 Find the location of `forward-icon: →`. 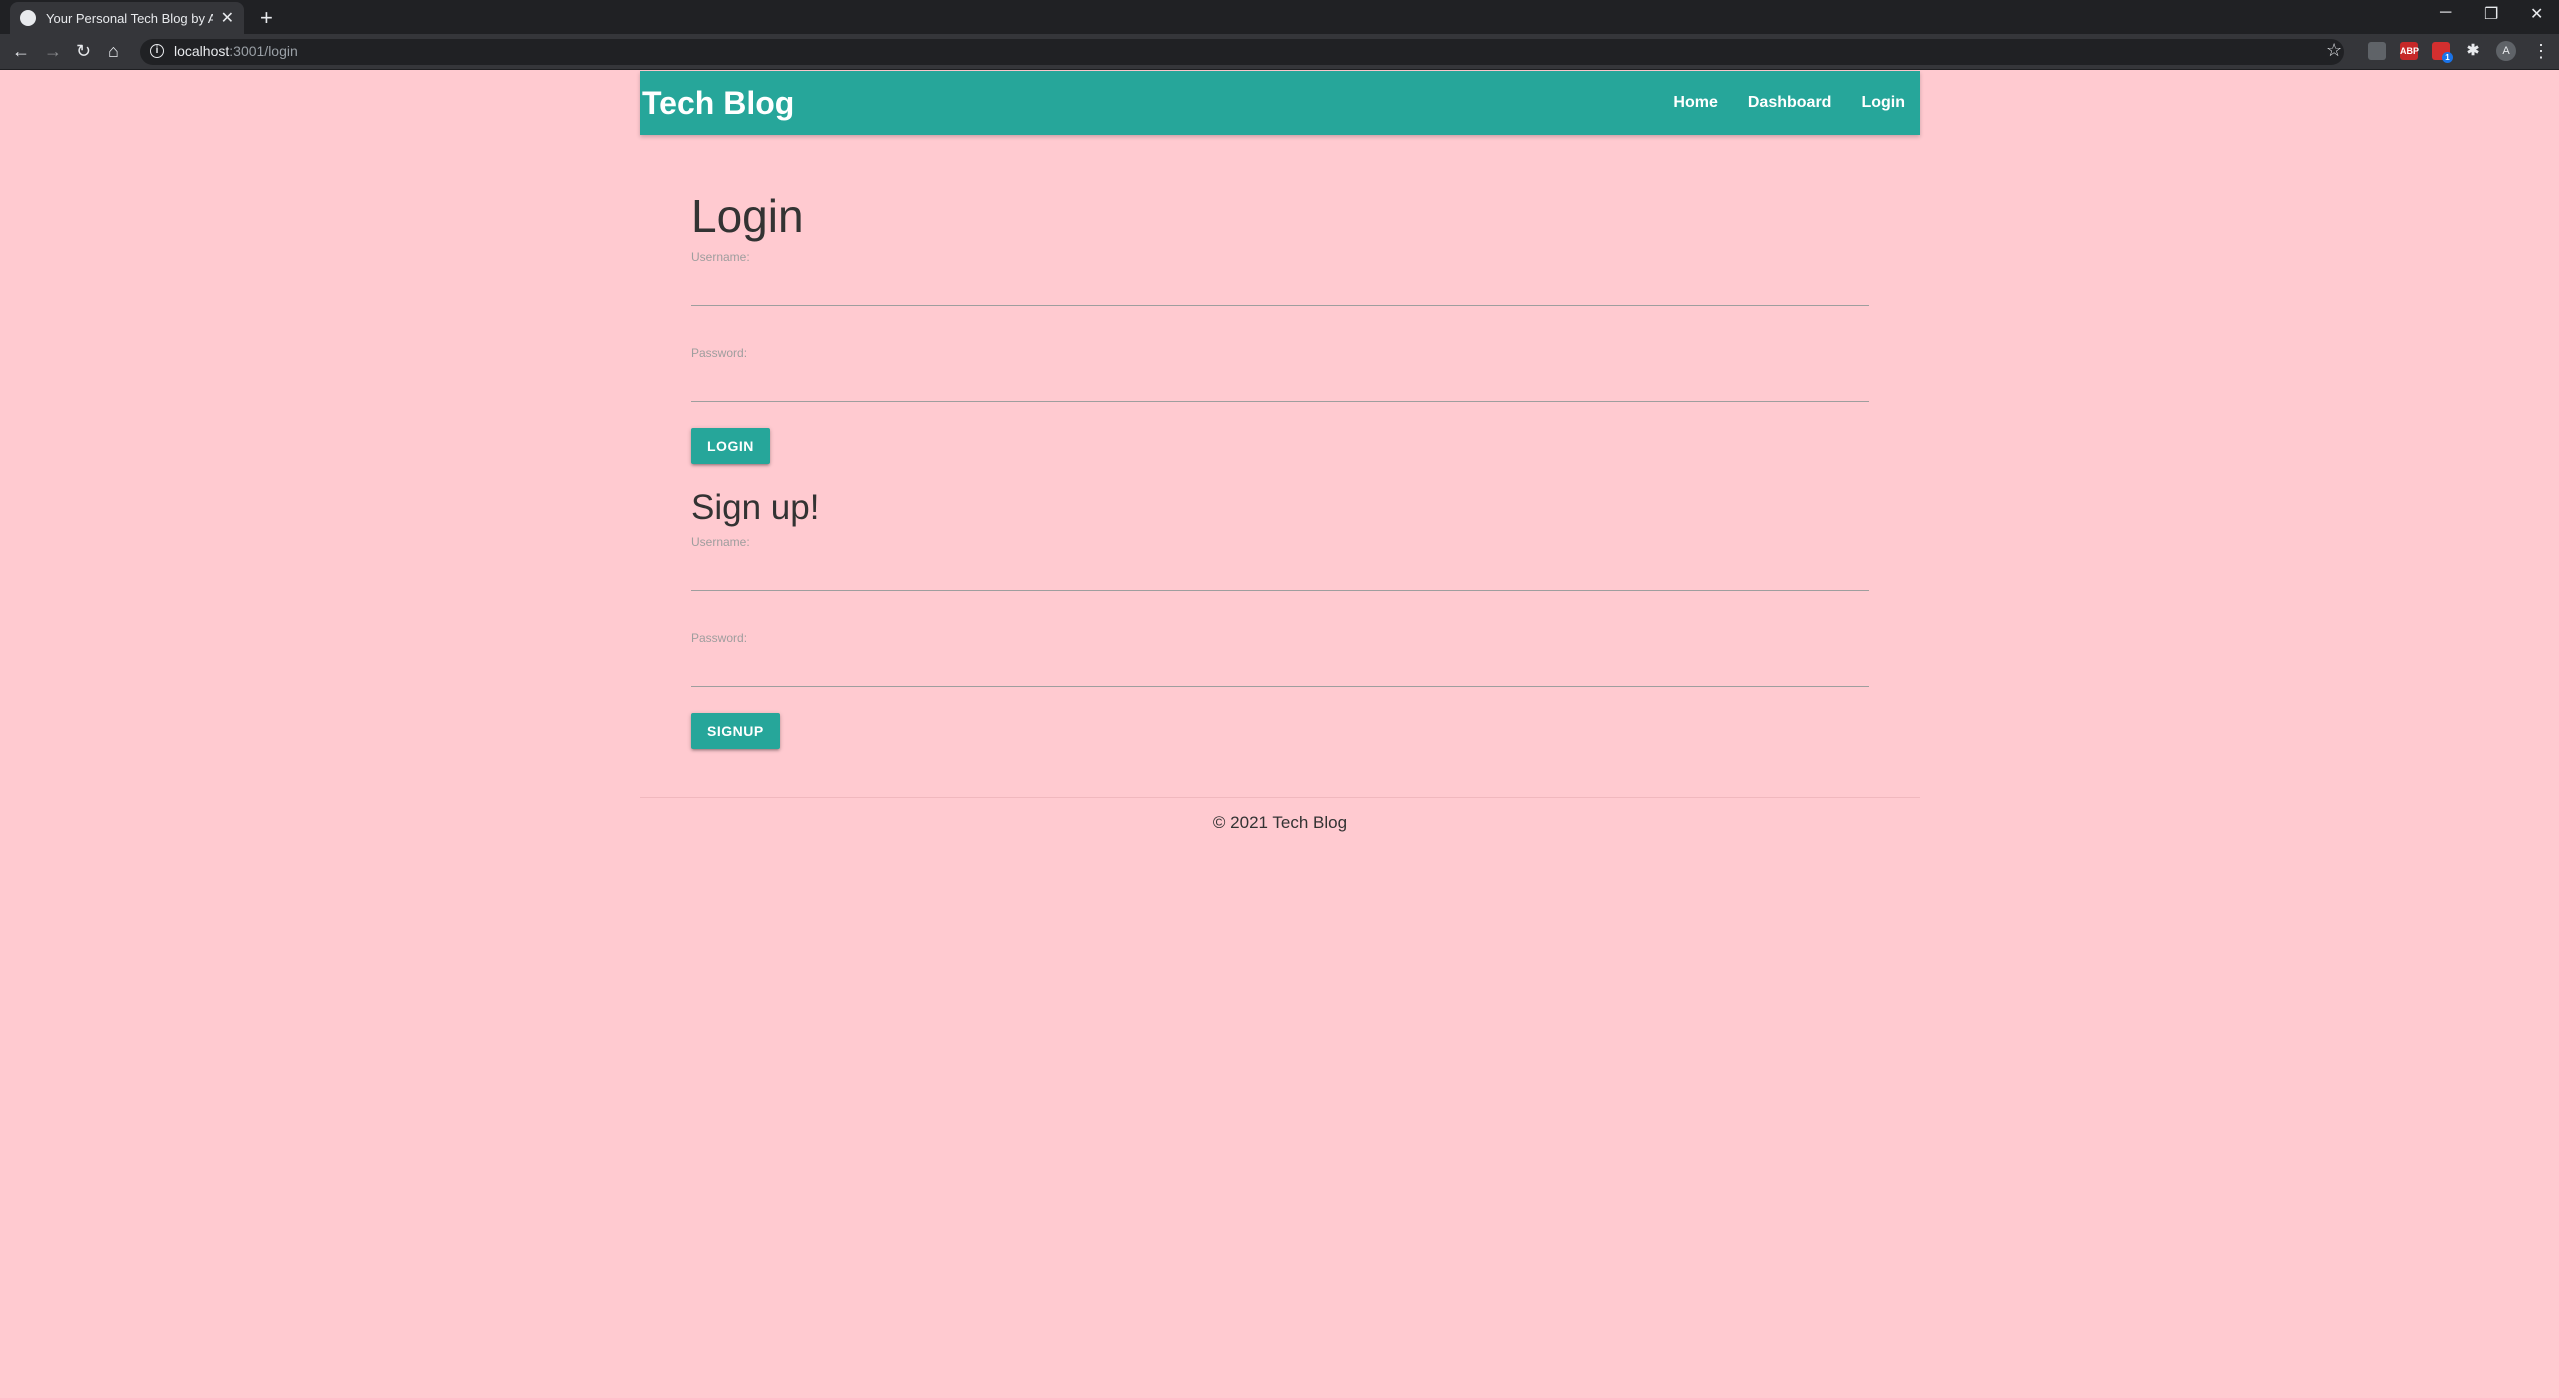

forward-icon: → is located at coordinates (53, 51).